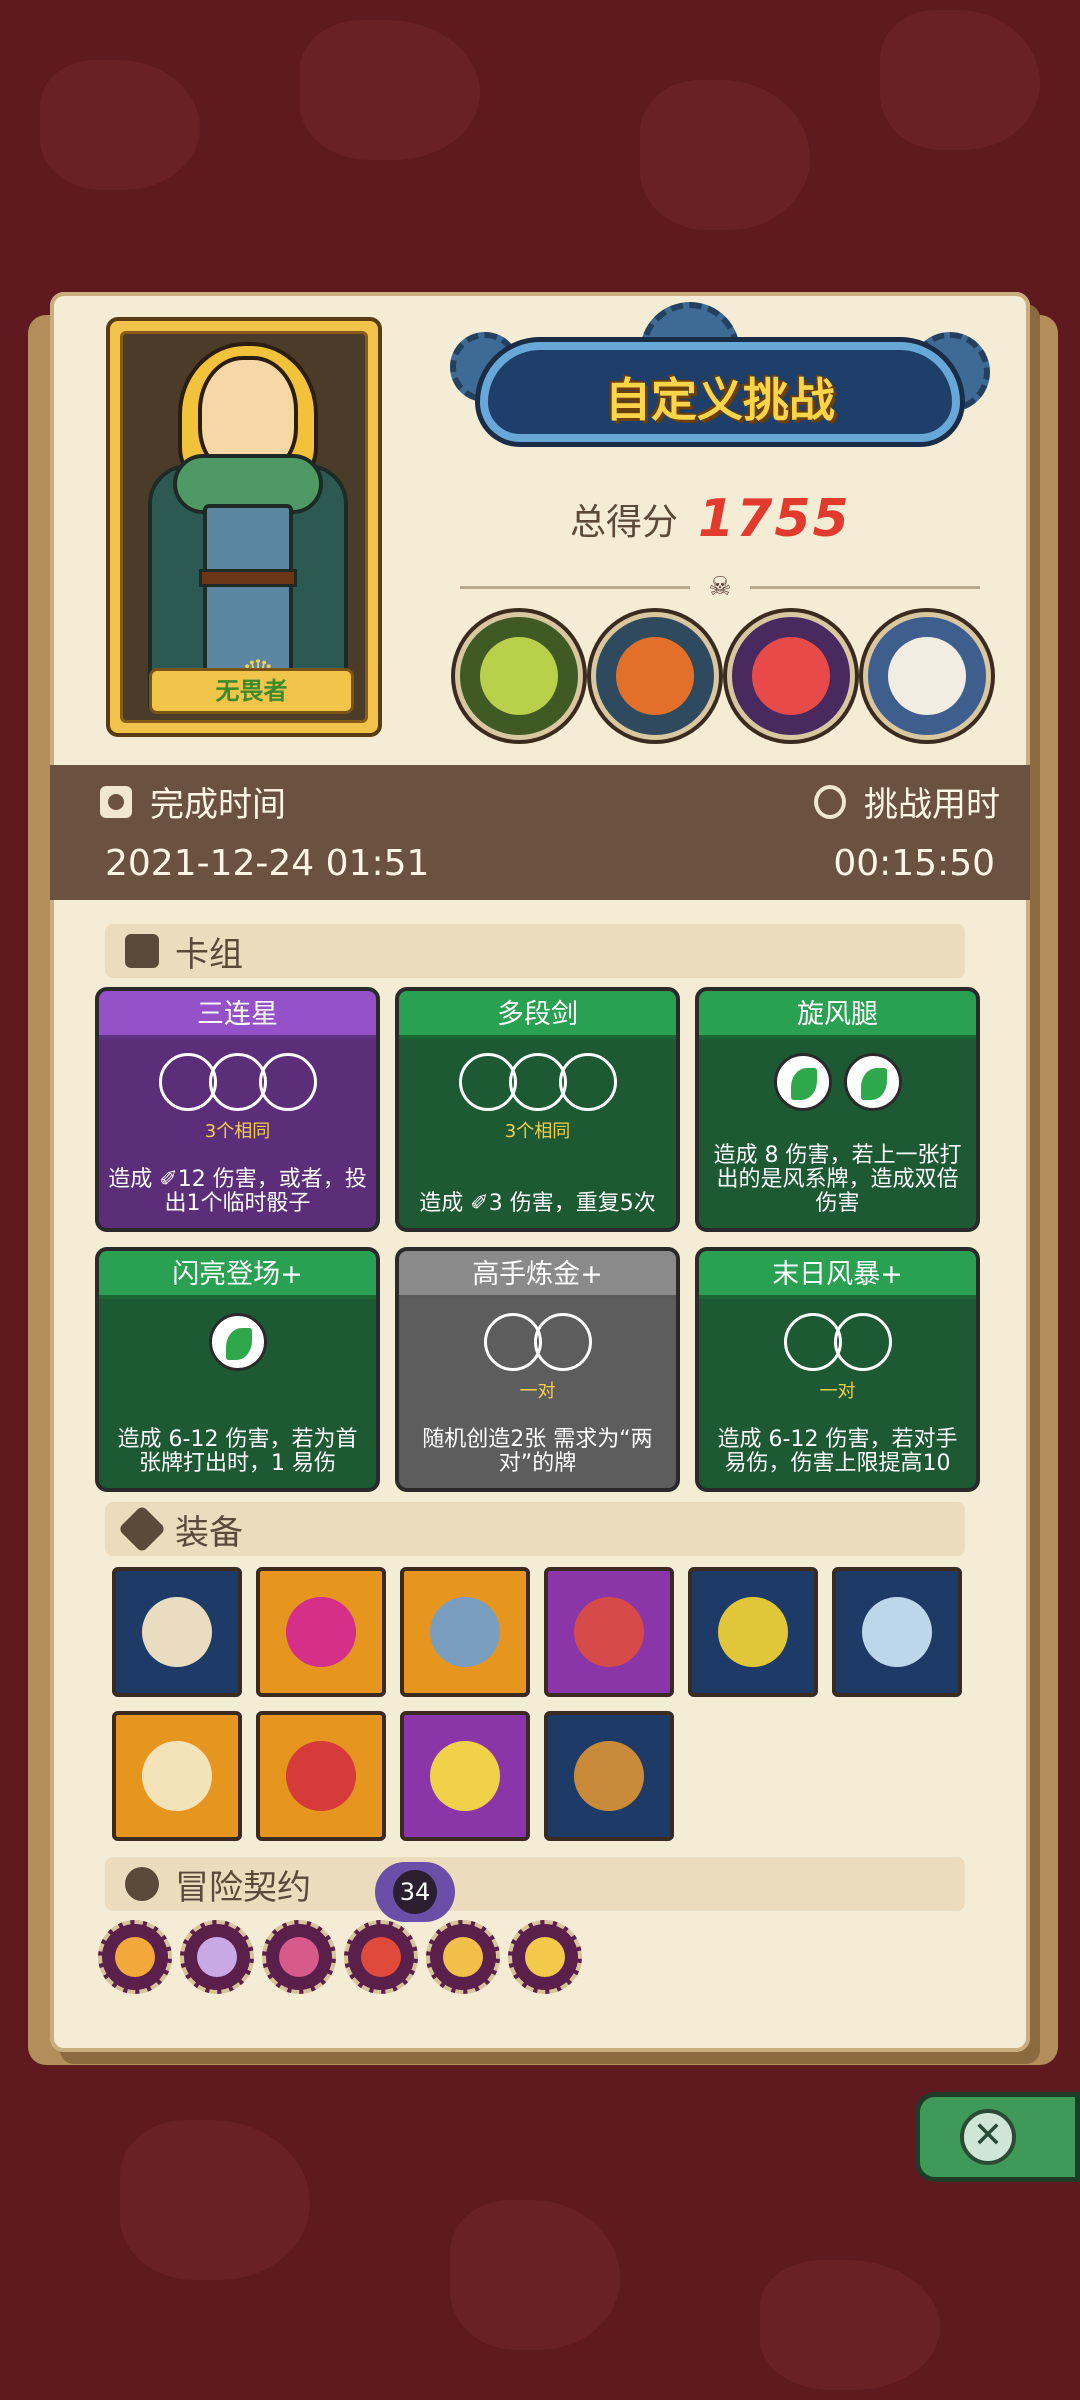 The width and height of the screenshot is (1080, 2400). What do you see at coordinates (830, 801) in the screenshot?
I see `stopwatch-icon` at bounding box center [830, 801].